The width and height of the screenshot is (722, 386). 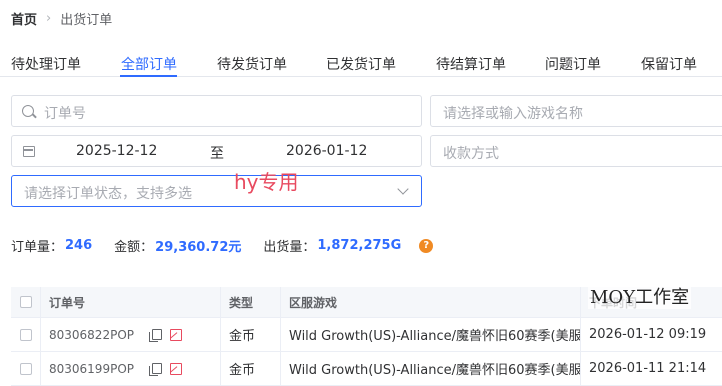 What do you see at coordinates (134, 247) in the screenshot?
I see `amount-label: 金额：` at bounding box center [134, 247].